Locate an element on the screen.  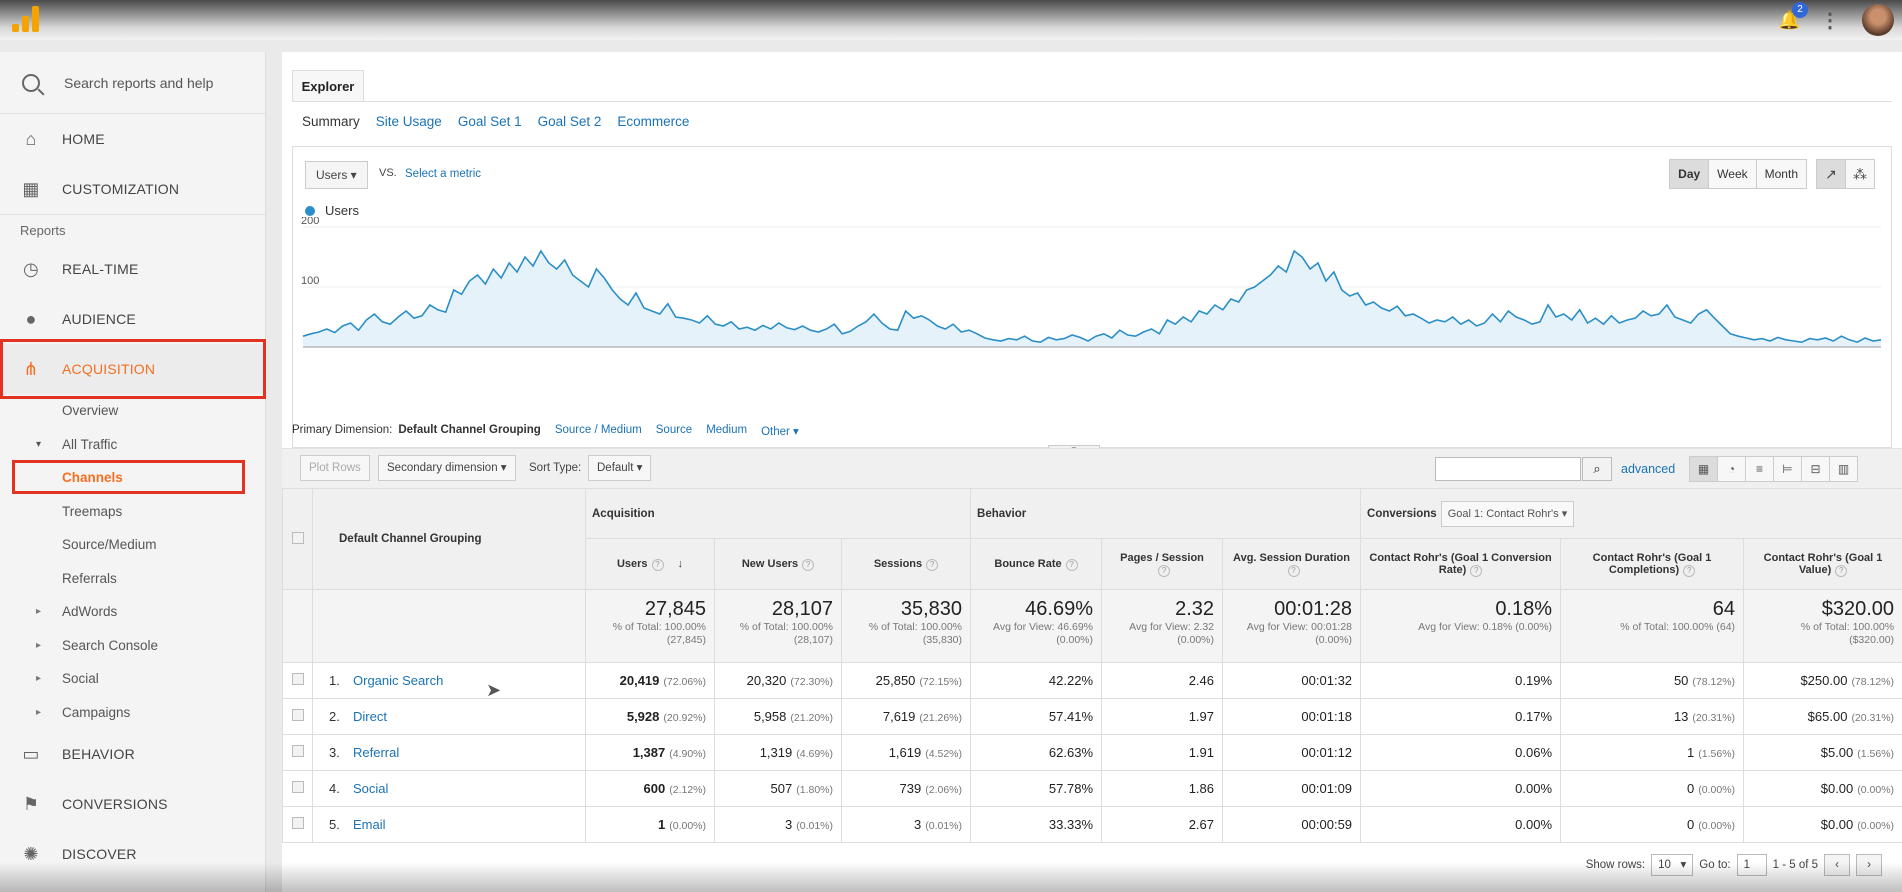
dimension-source-medium: Source / Medium is located at coordinates (598, 431).